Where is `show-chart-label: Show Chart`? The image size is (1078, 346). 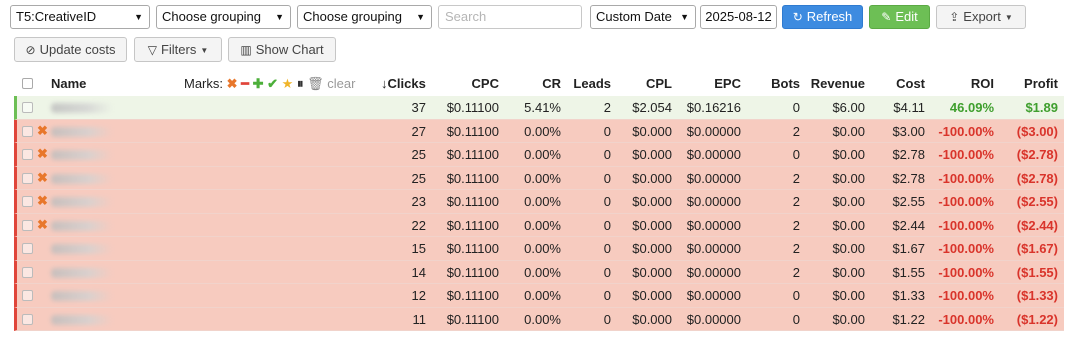
show-chart-label: Show Chart is located at coordinates (289, 49).